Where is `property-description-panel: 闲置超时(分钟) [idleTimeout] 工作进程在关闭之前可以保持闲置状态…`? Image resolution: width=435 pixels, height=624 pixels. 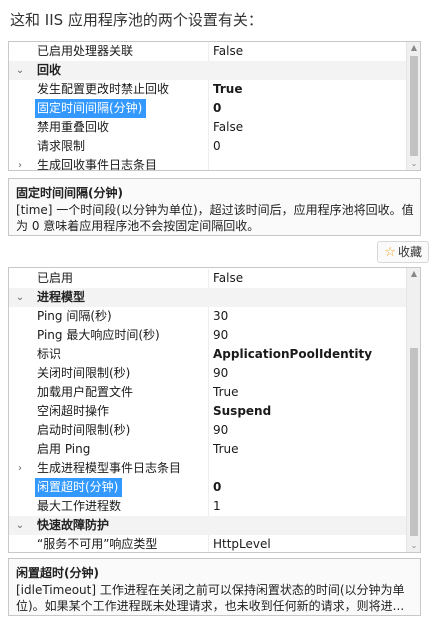
property-description-panel: 闲置超时(分钟) [idleTimeout] 工作进程在关闭之前可以保持闲置状态… is located at coordinates (214, 587).